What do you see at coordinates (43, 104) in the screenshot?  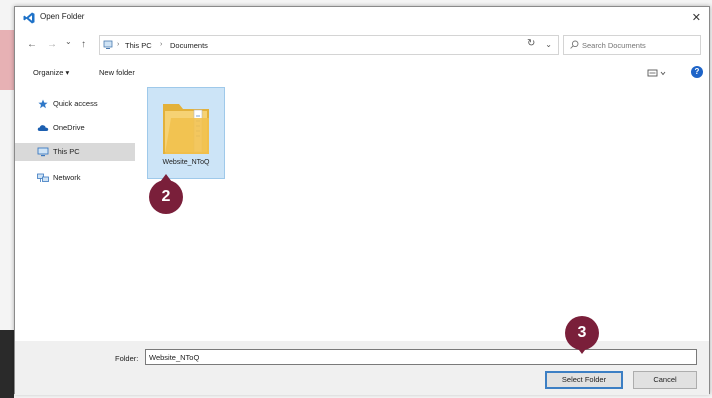 I see `star-icon` at bounding box center [43, 104].